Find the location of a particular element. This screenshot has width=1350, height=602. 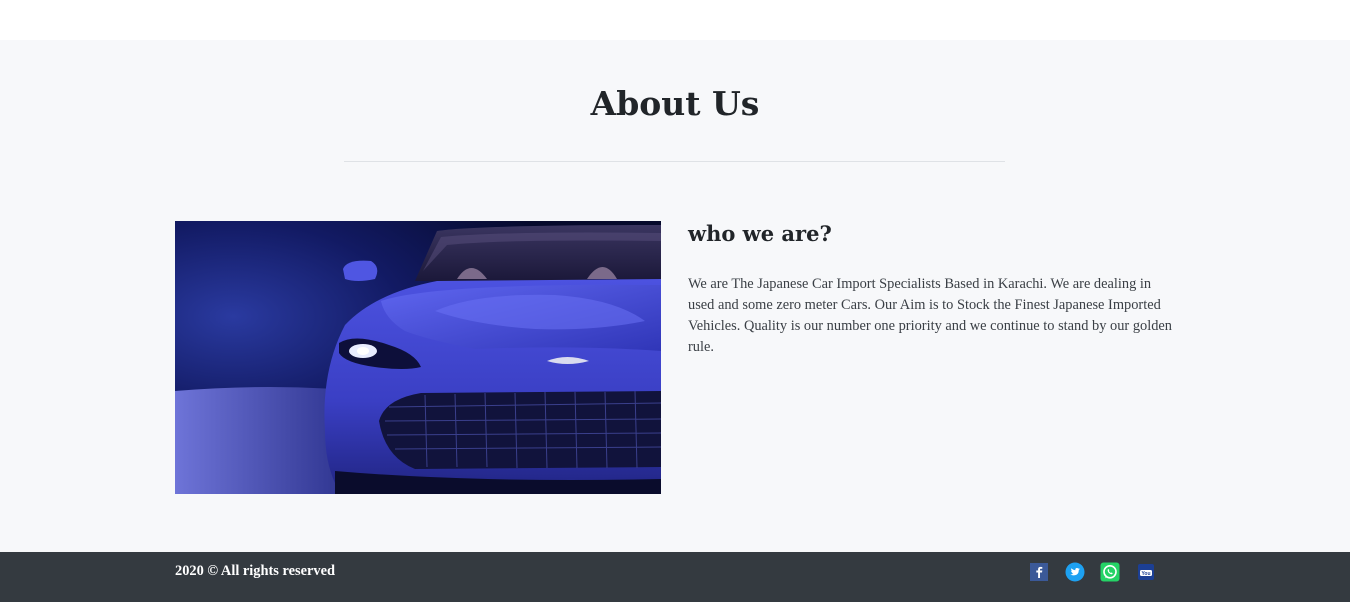

youtube-icon: You is located at coordinates (1146, 572).